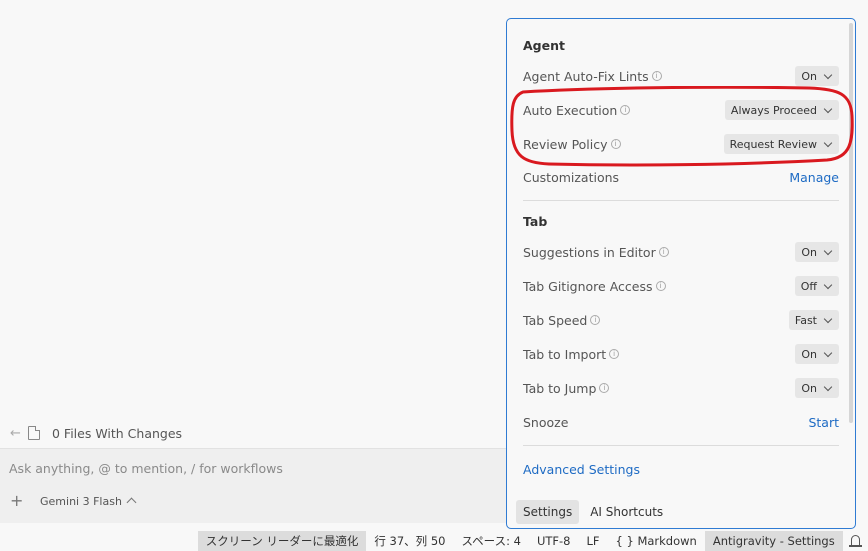  I want to click on agent-section-title: Agent, so click(544, 45).